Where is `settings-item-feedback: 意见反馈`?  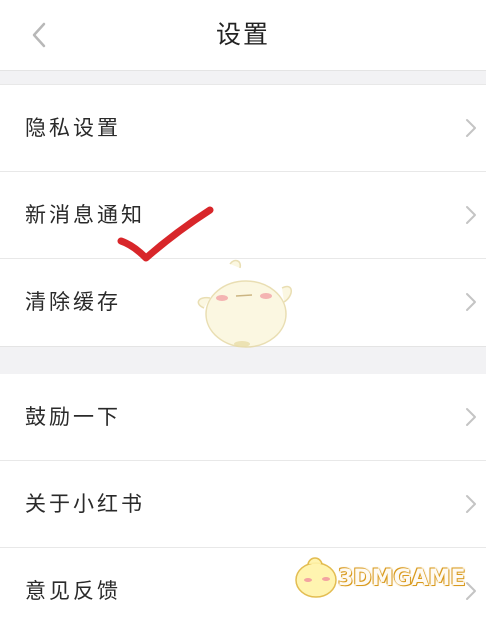 settings-item-feedback: 意见反馈 is located at coordinates (243, 591).